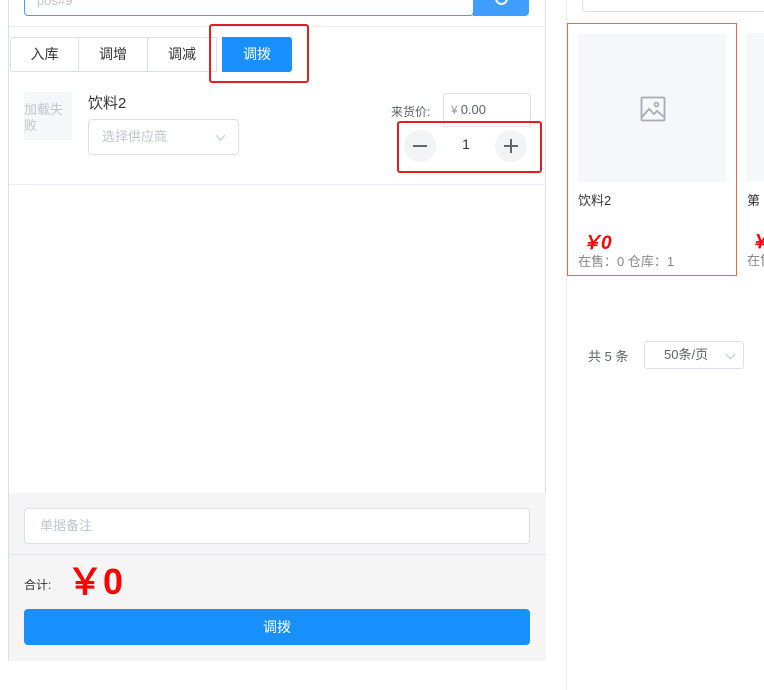 The width and height of the screenshot is (764, 690). Describe the element at coordinates (249, 8) in the screenshot. I see `search-input: pos#9` at that location.